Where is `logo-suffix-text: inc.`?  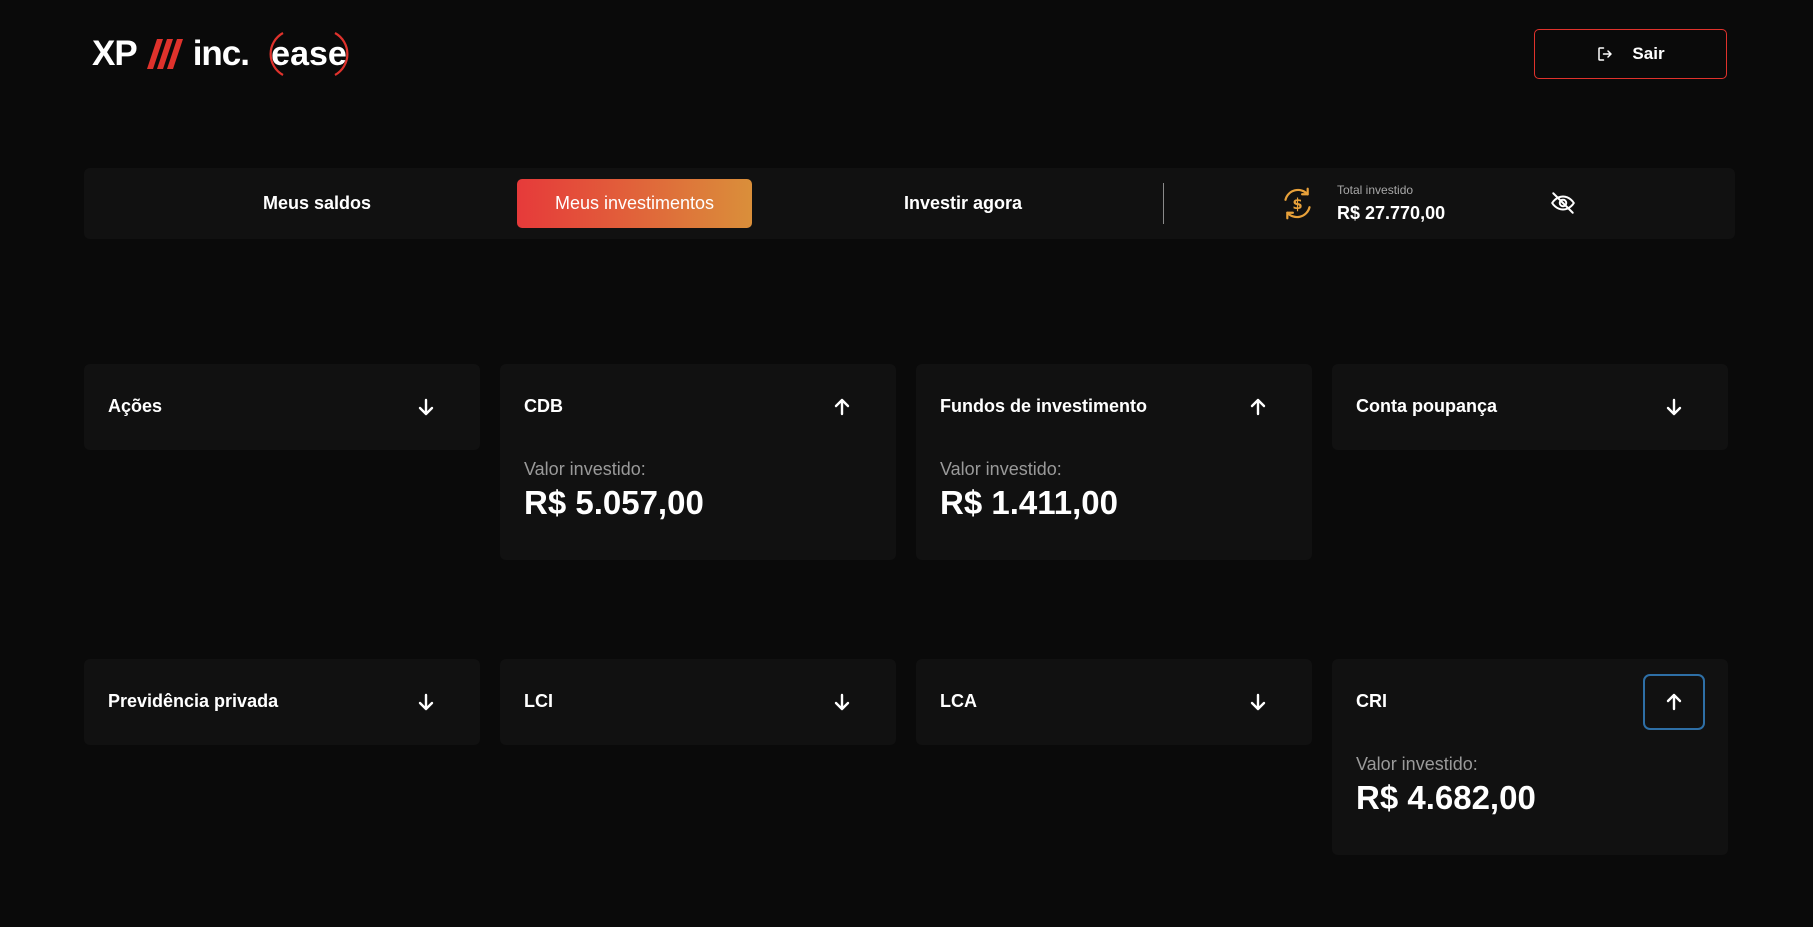 logo-suffix-text: inc. is located at coordinates (221, 53).